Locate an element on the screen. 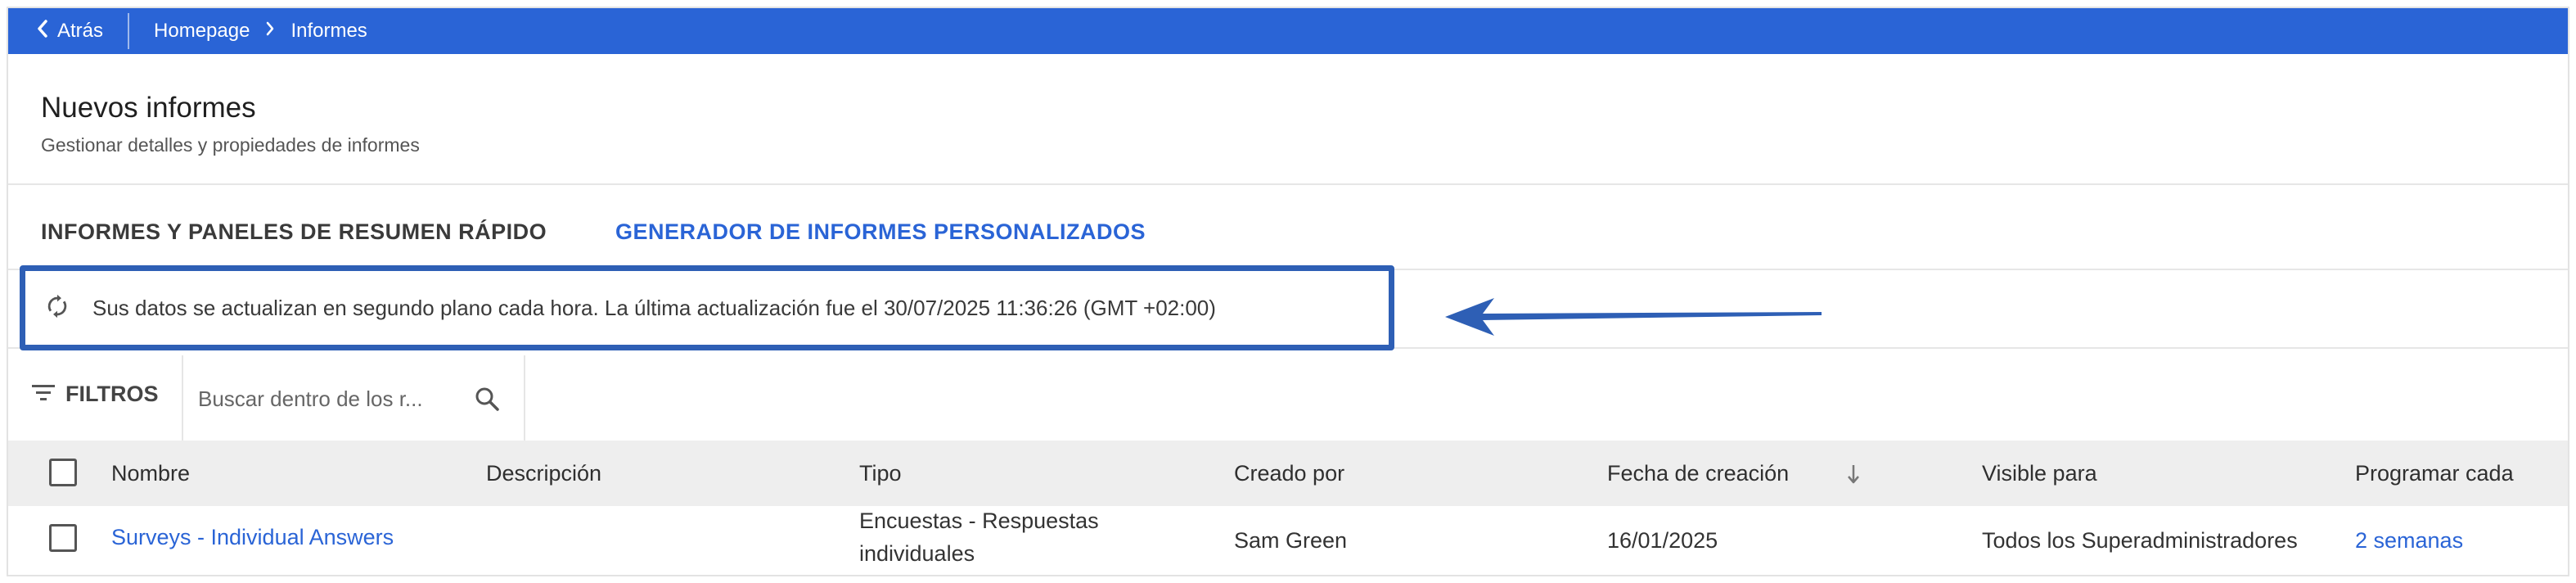  column-header-visible-para: Visible para is located at coordinates (2040, 473).